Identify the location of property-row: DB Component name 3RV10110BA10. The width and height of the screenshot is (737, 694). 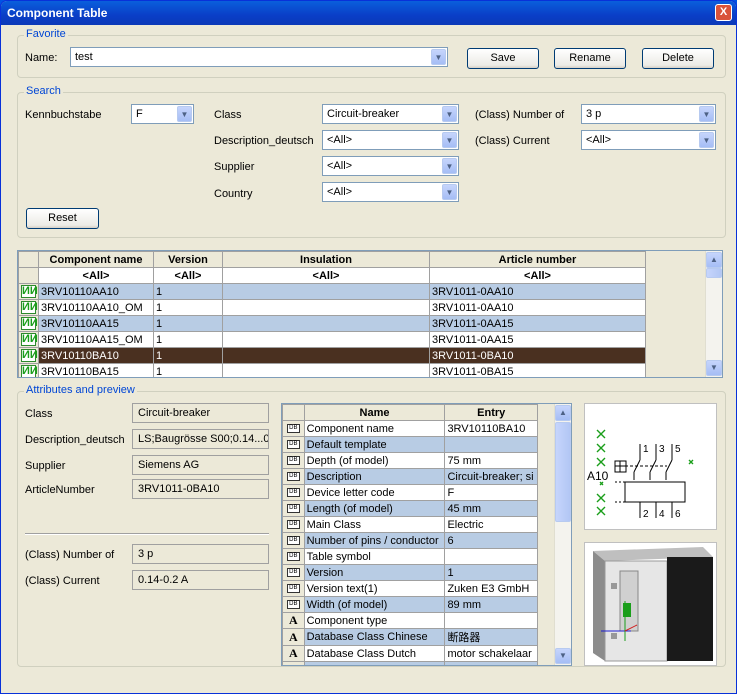
(410, 428).